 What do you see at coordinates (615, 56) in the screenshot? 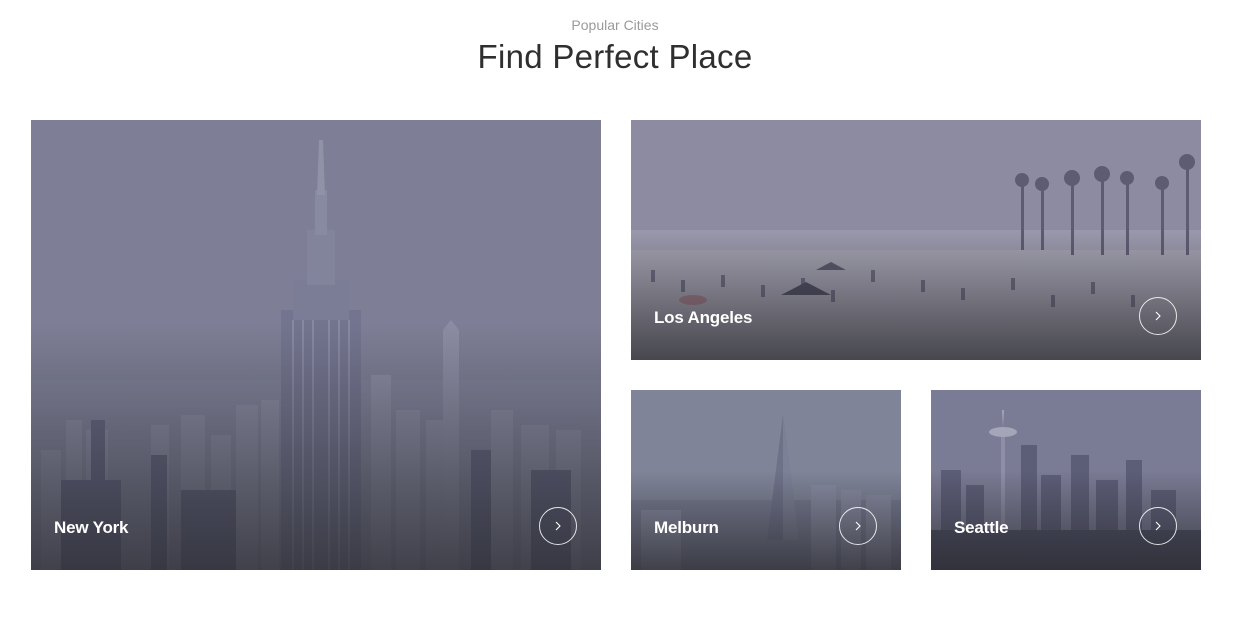
I see `section-title: Find Perfect Place` at bounding box center [615, 56].